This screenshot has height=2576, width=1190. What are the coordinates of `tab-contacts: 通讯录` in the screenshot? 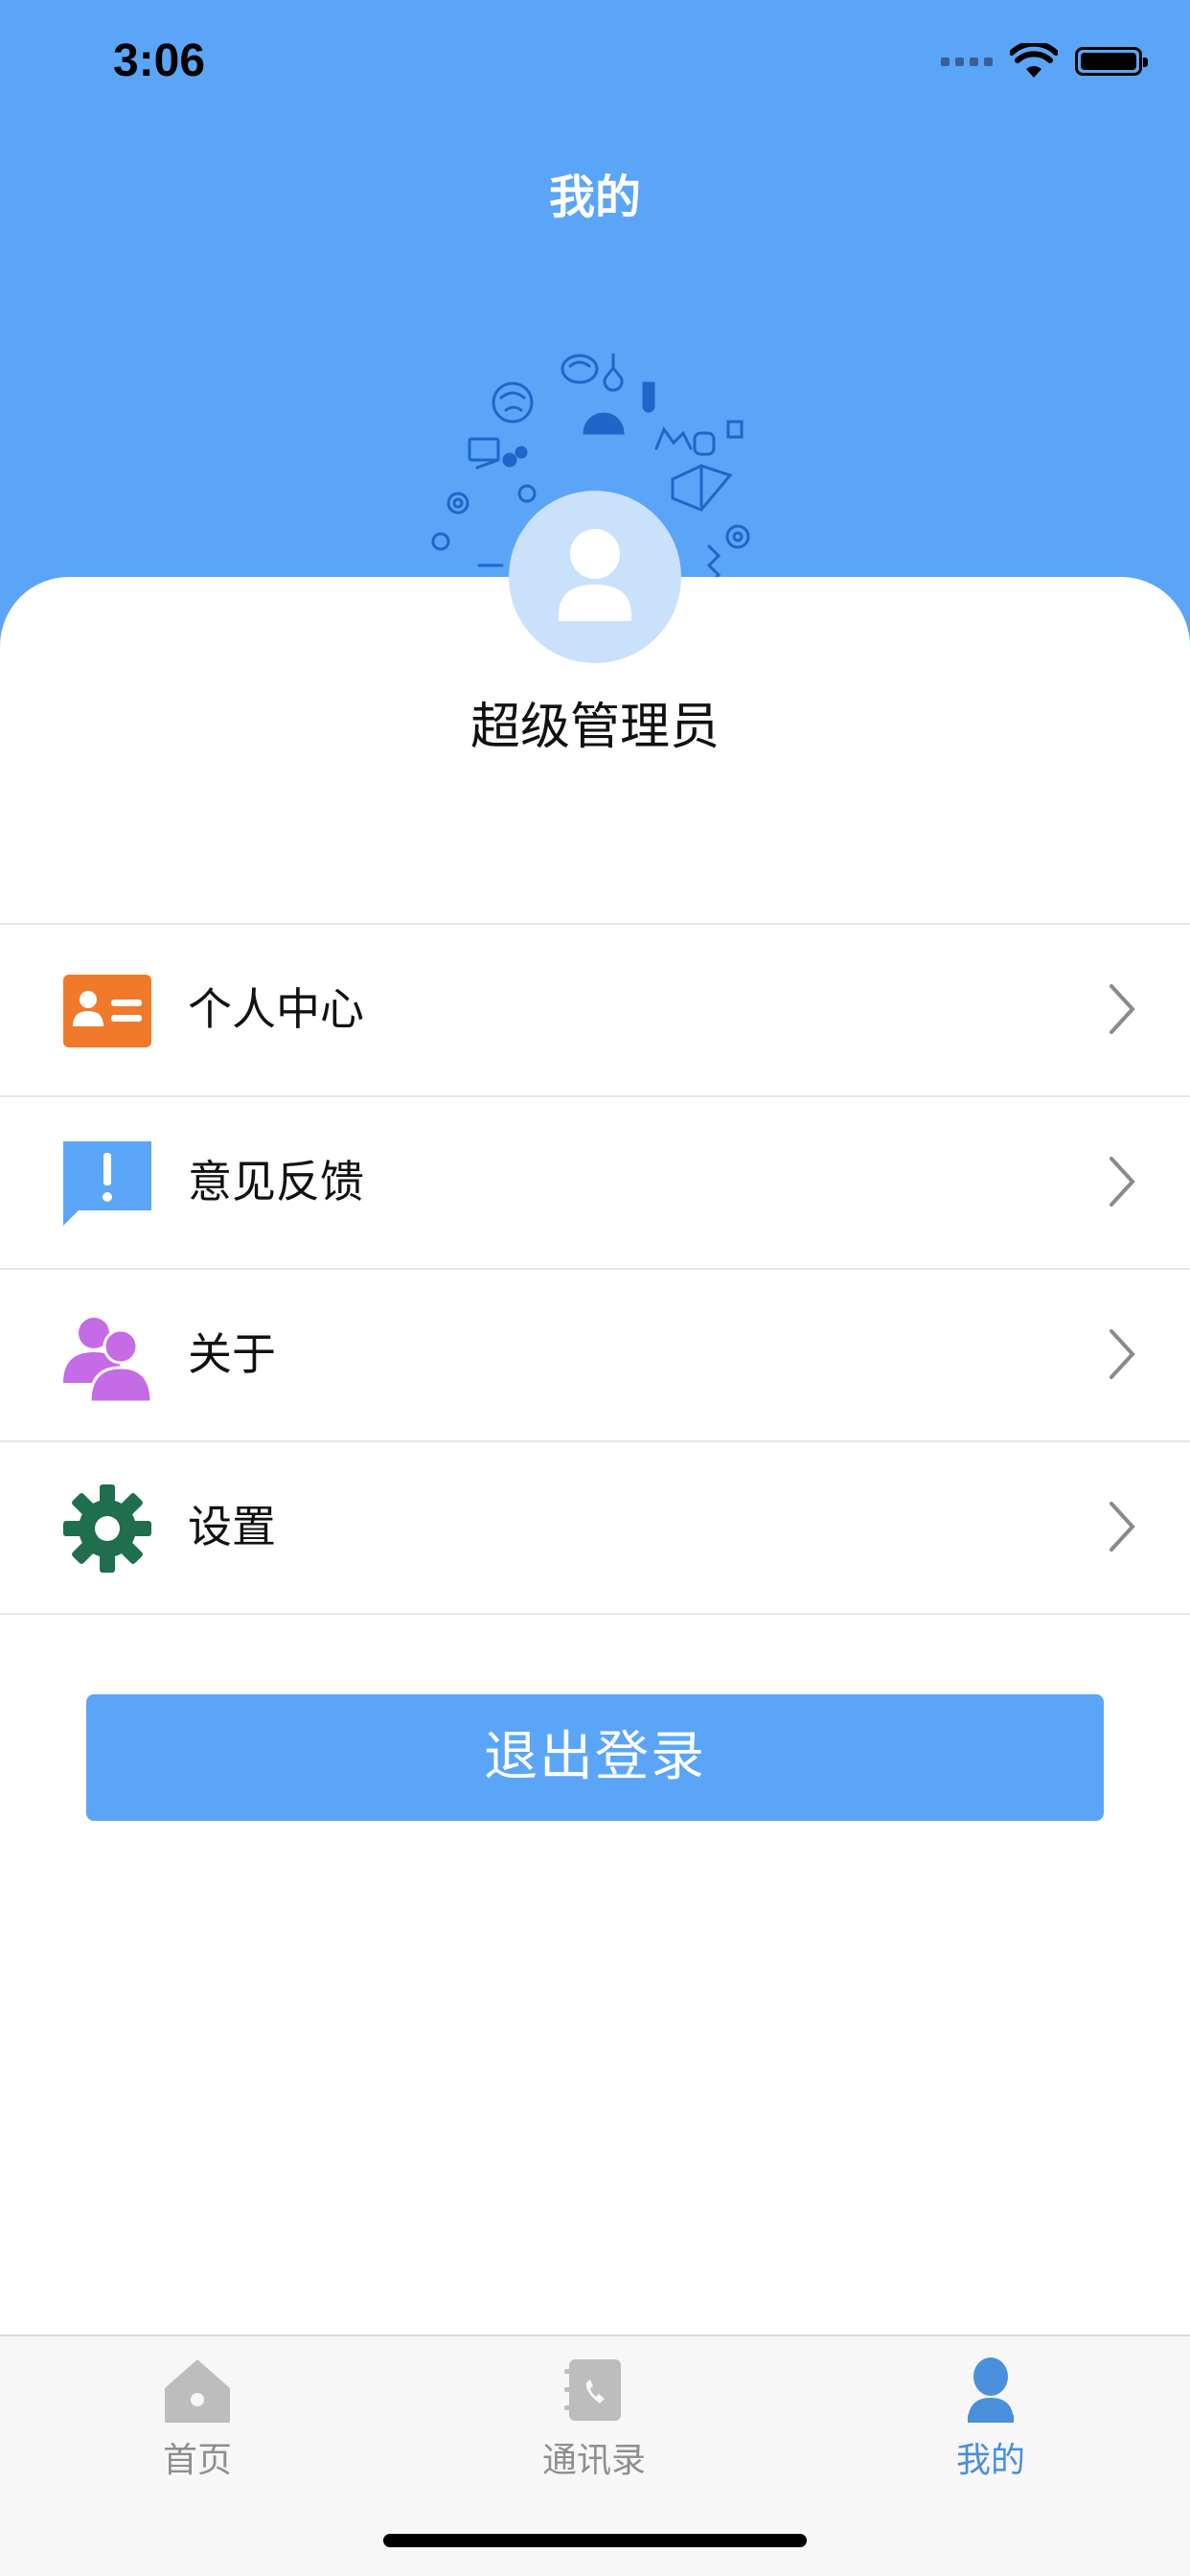 It's located at (594, 2419).